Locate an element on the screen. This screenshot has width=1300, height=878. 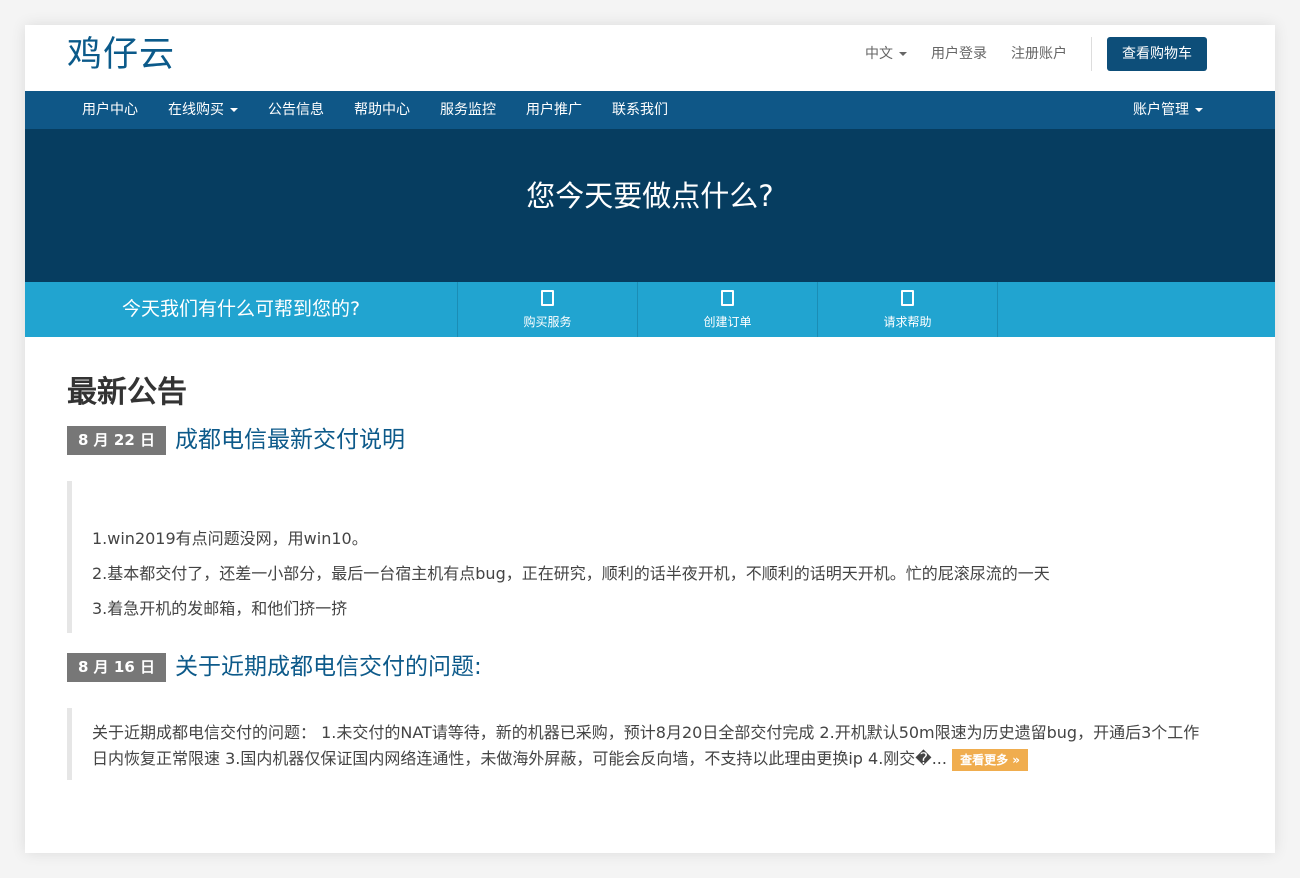
read-more-button: 查看更多 » is located at coordinates (990, 759).